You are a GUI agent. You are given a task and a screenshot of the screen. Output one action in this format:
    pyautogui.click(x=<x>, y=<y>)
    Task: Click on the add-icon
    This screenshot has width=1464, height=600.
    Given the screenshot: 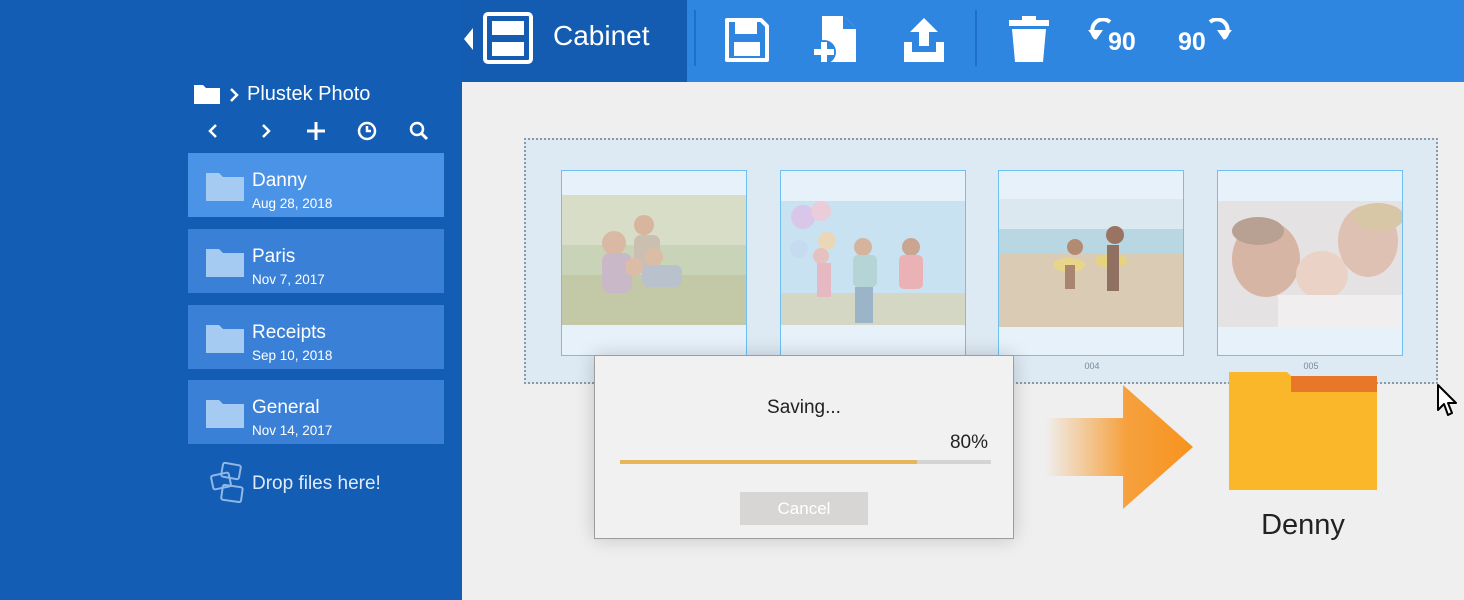 What is the action you would take?
    pyautogui.click(x=316, y=131)
    